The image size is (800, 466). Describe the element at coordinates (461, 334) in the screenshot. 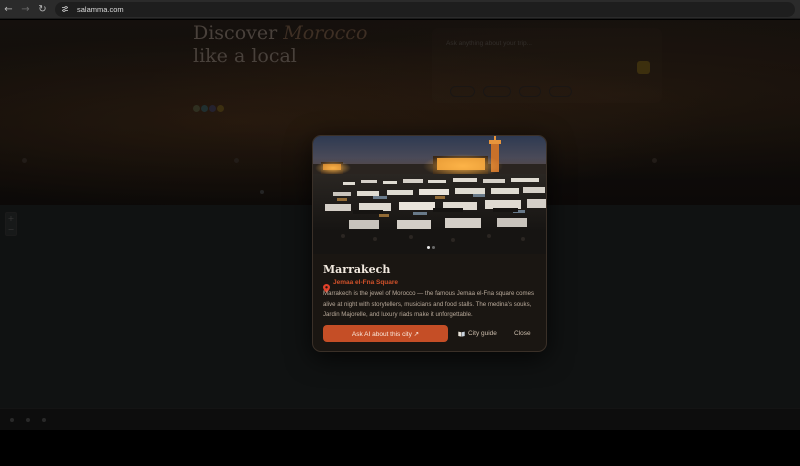

I see `book-icon` at that location.